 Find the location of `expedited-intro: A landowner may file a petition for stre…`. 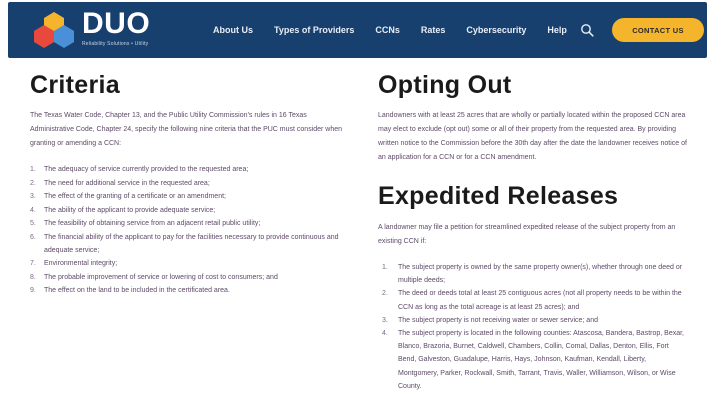

expedited-intro: A landowner may file a petition for stre… is located at coordinates (527, 234).